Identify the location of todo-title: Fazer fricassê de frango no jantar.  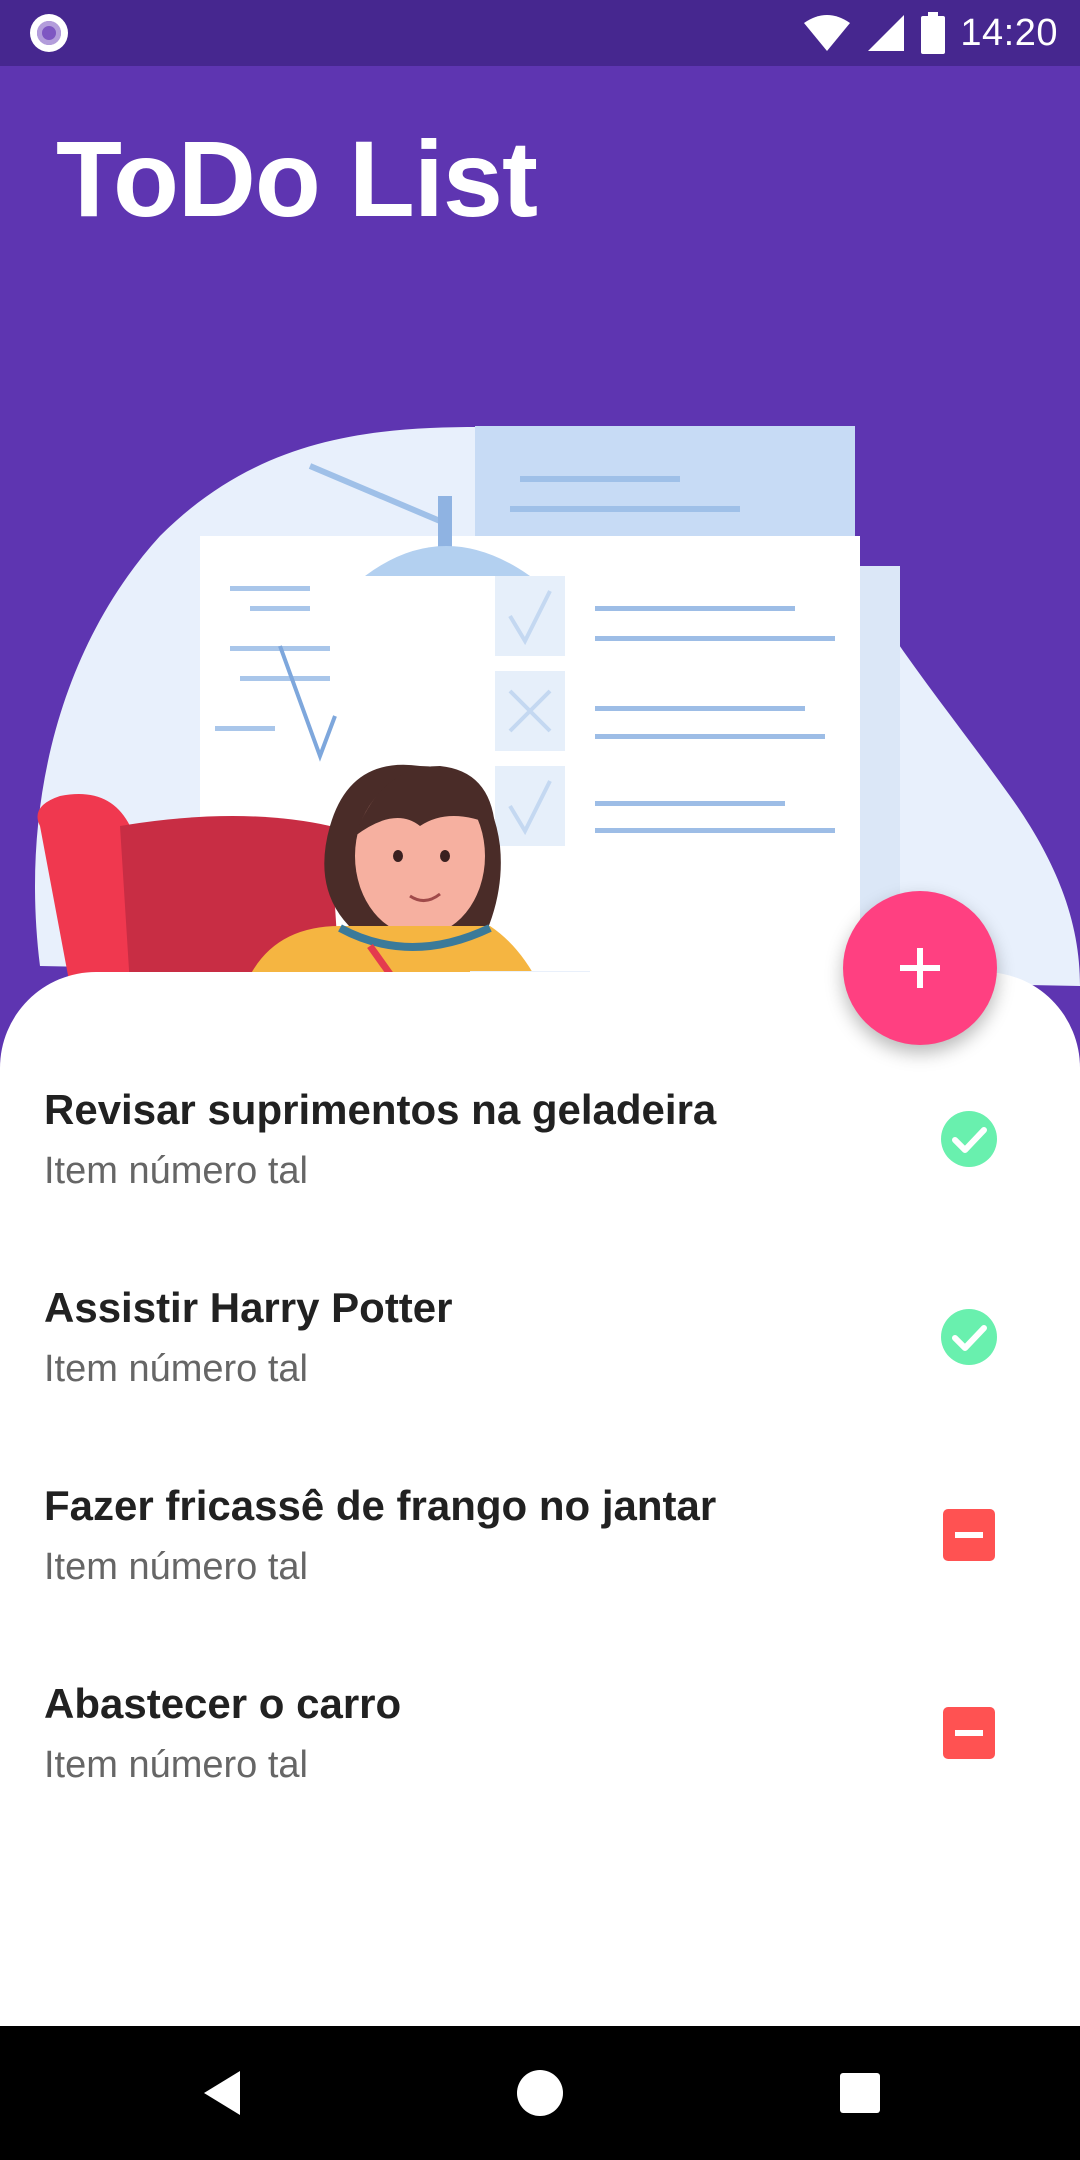
(380, 1505).